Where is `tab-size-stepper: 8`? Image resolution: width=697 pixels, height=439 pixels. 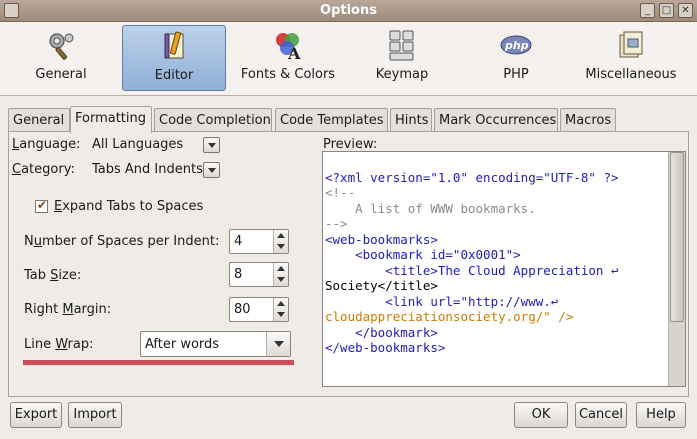 tab-size-stepper: 8 is located at coordinates (259, 274).